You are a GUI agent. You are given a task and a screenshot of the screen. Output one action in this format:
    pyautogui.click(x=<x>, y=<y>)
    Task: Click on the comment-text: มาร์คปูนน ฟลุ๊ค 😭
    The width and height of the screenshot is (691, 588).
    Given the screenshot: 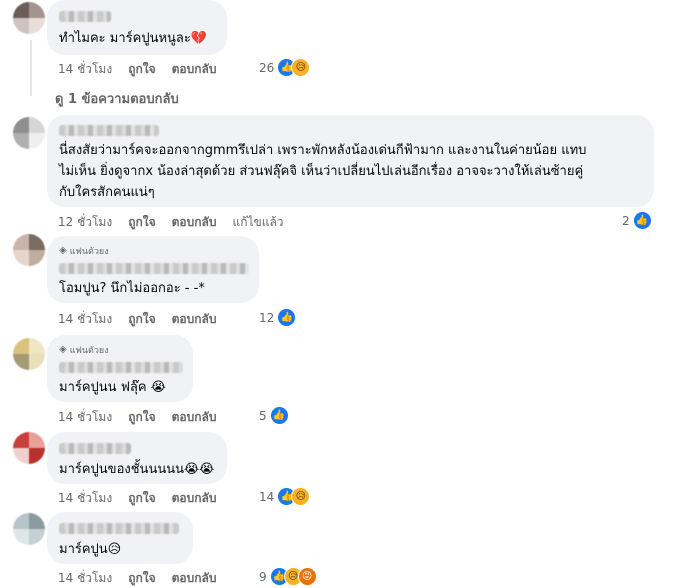 What is the action you would take?
    pyautogui.click(x=112, y=387)
    